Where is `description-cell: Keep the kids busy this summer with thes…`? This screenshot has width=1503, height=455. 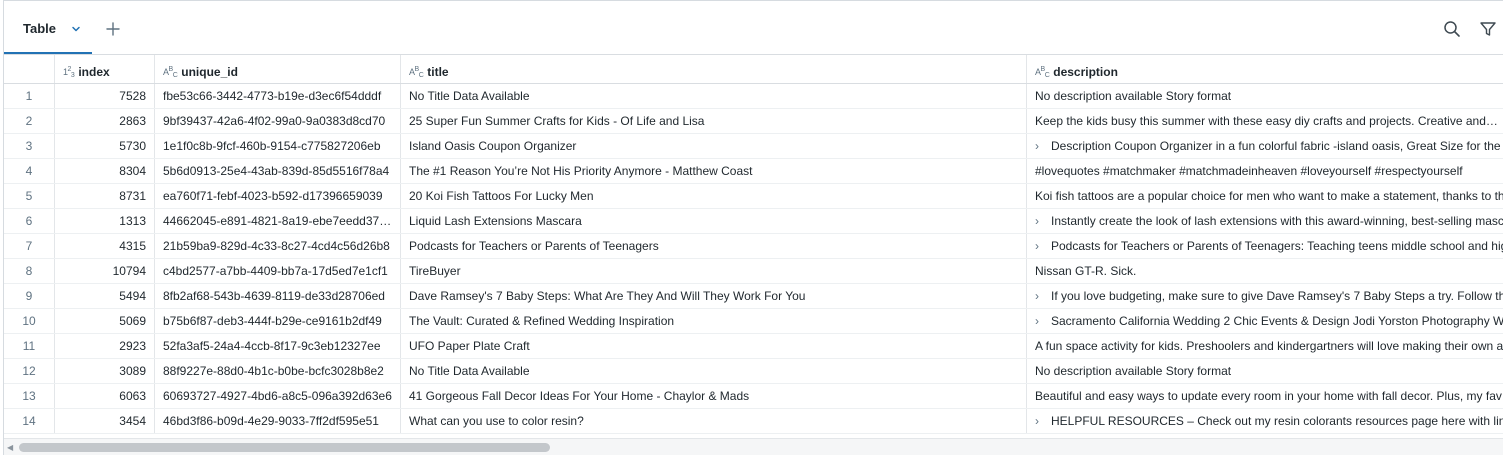
description-cell: Keep the kids busy this summer with thes… is located at coordinates (1265, 121).